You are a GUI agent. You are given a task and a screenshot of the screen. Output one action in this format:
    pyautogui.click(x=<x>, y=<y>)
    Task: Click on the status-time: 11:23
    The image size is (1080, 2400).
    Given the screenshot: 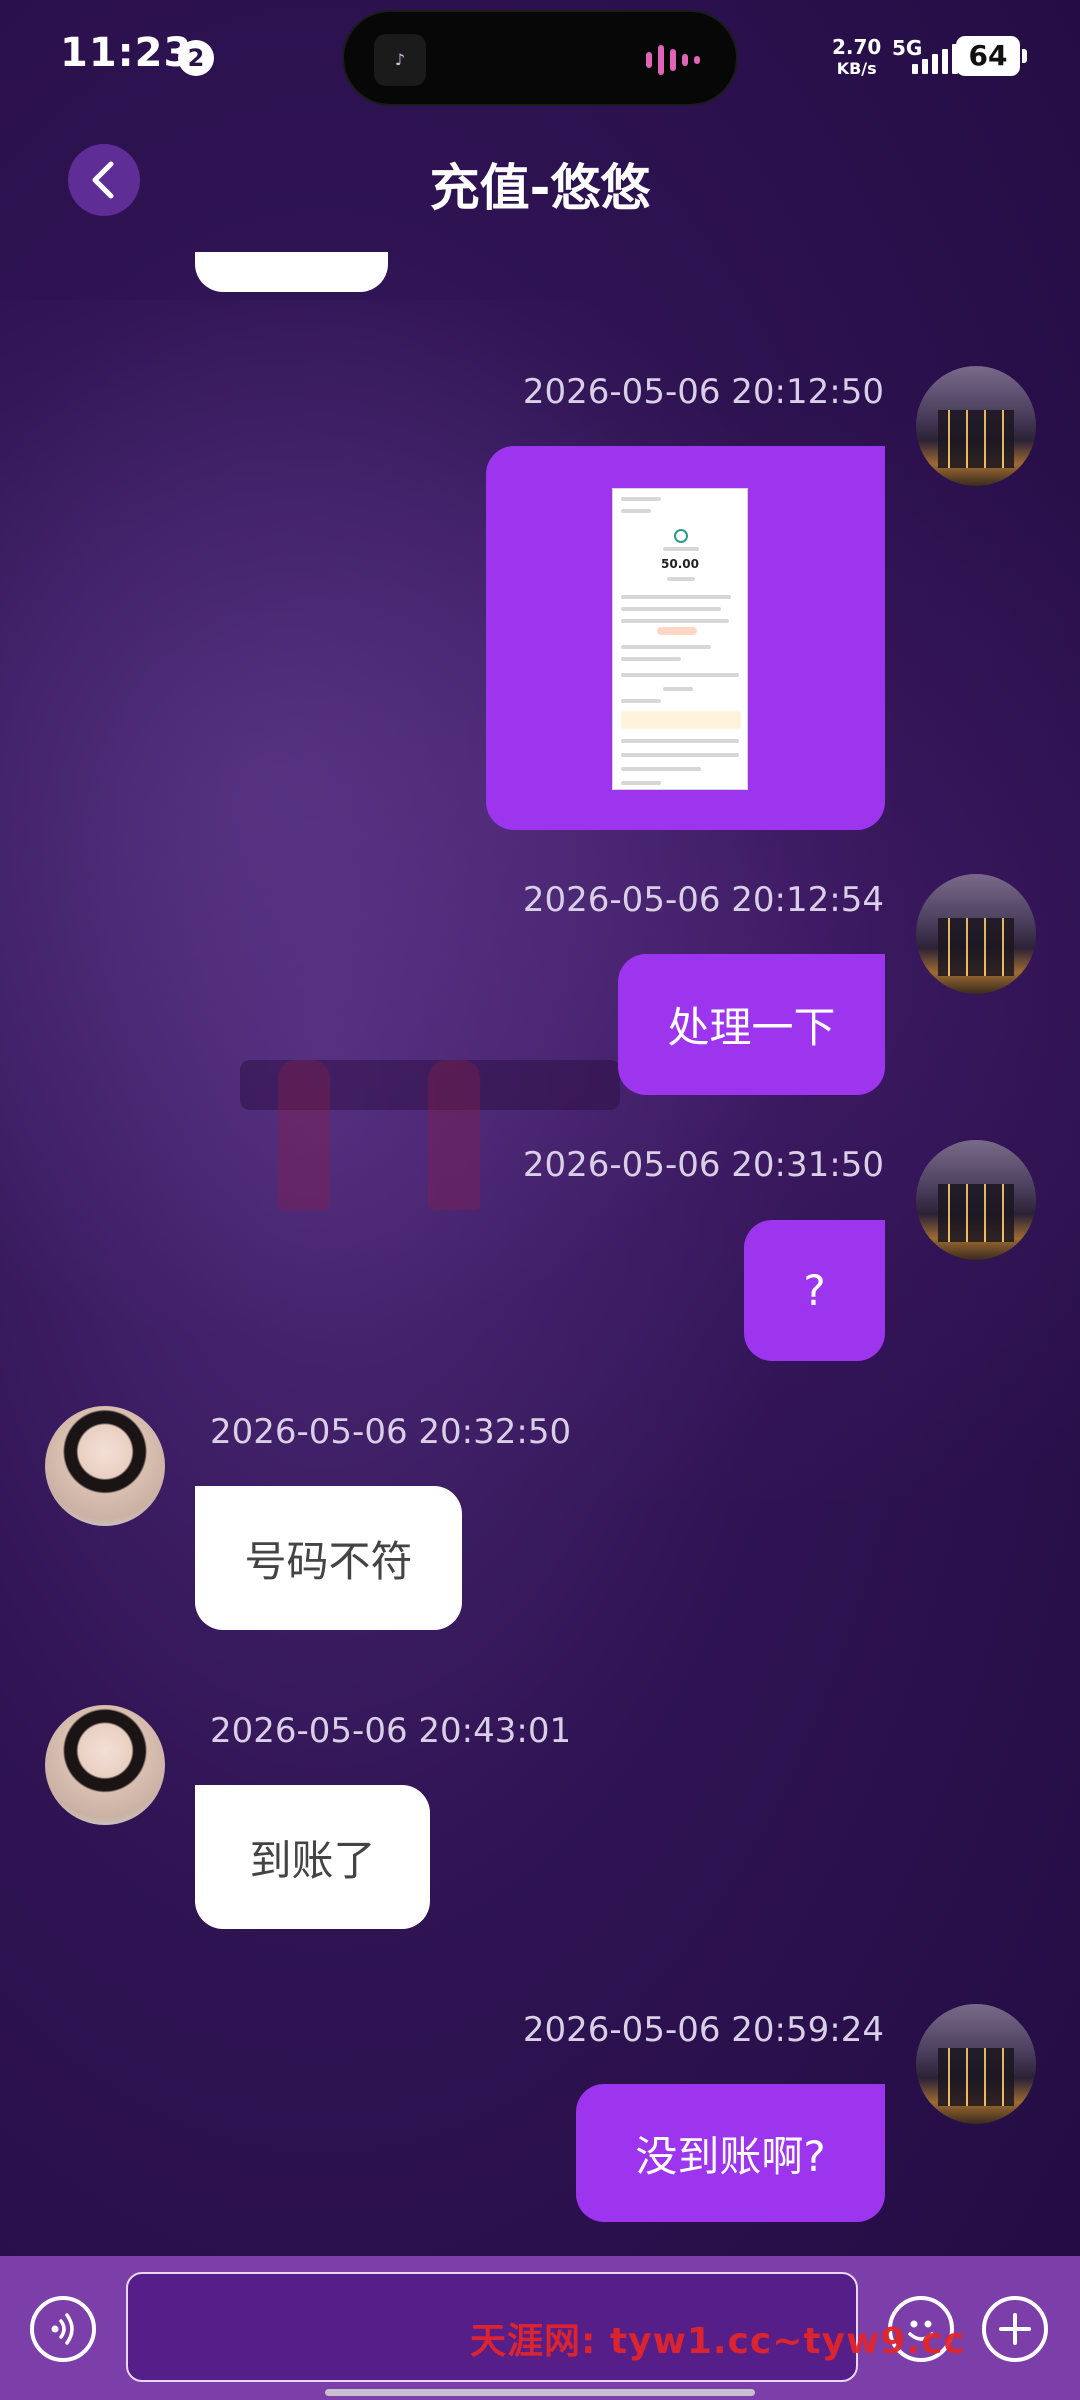 What is the action you would take?
    pyautogui.click(x=126, y=53)
    